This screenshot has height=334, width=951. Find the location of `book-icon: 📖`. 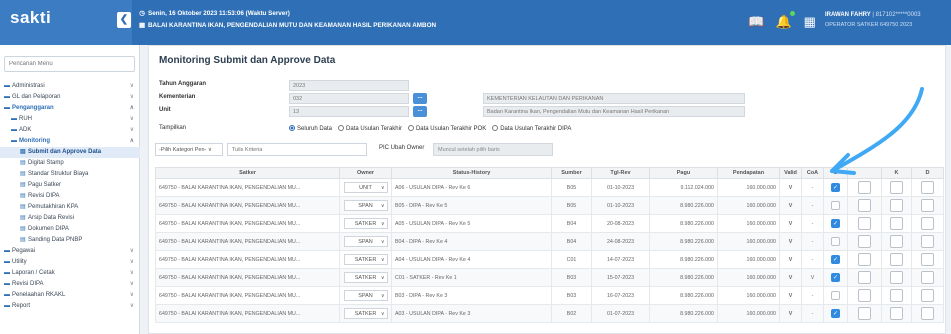

book-icon: 📖 is located at coordinates (756, 22).